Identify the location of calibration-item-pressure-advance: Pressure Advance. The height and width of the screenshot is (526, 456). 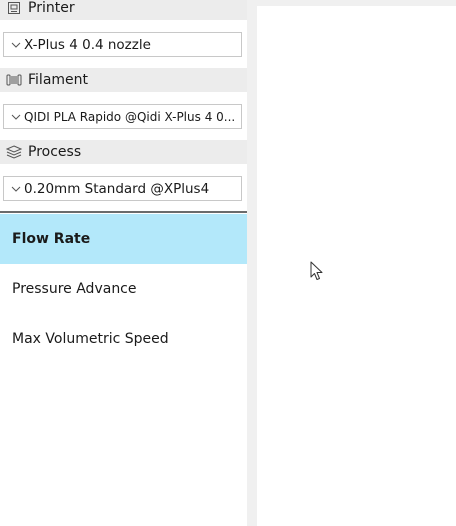
(123, 289).